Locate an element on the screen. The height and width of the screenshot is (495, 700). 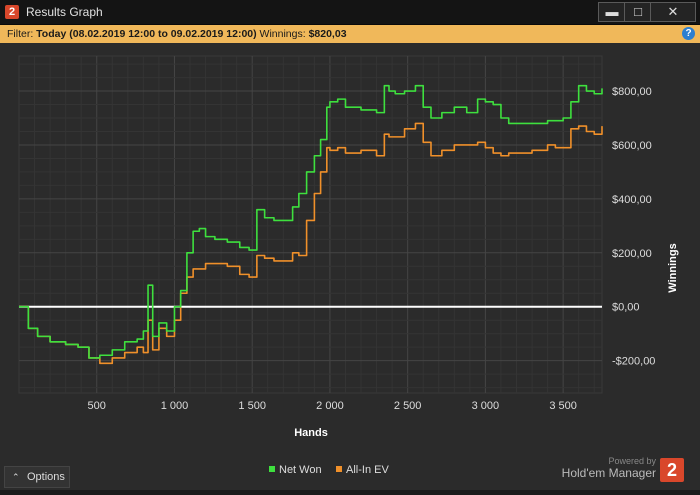
options-label: Options is located at coordinates (46, 477).